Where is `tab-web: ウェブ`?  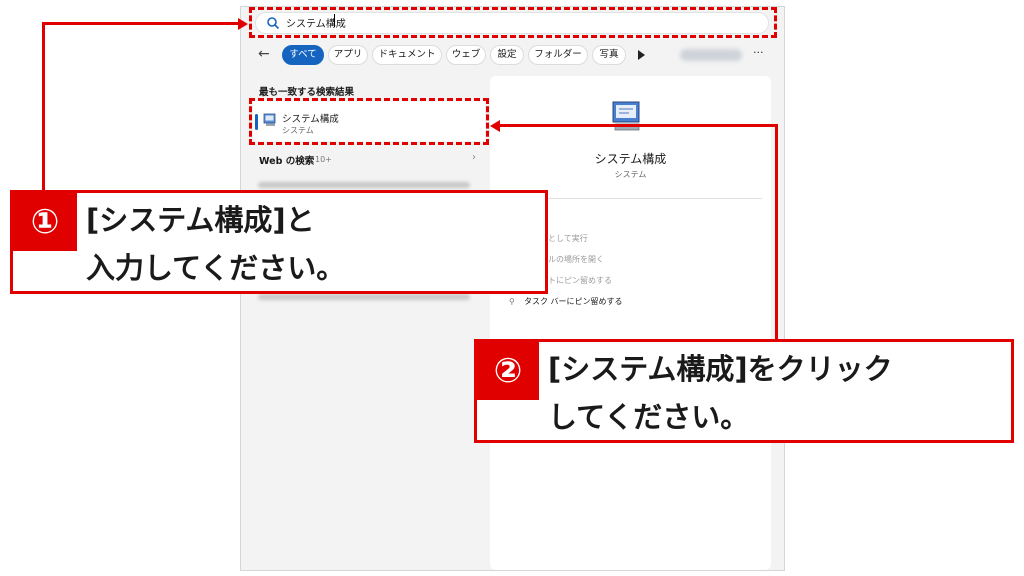 tab-web: ウェブ is located at coordinates (466, 55).